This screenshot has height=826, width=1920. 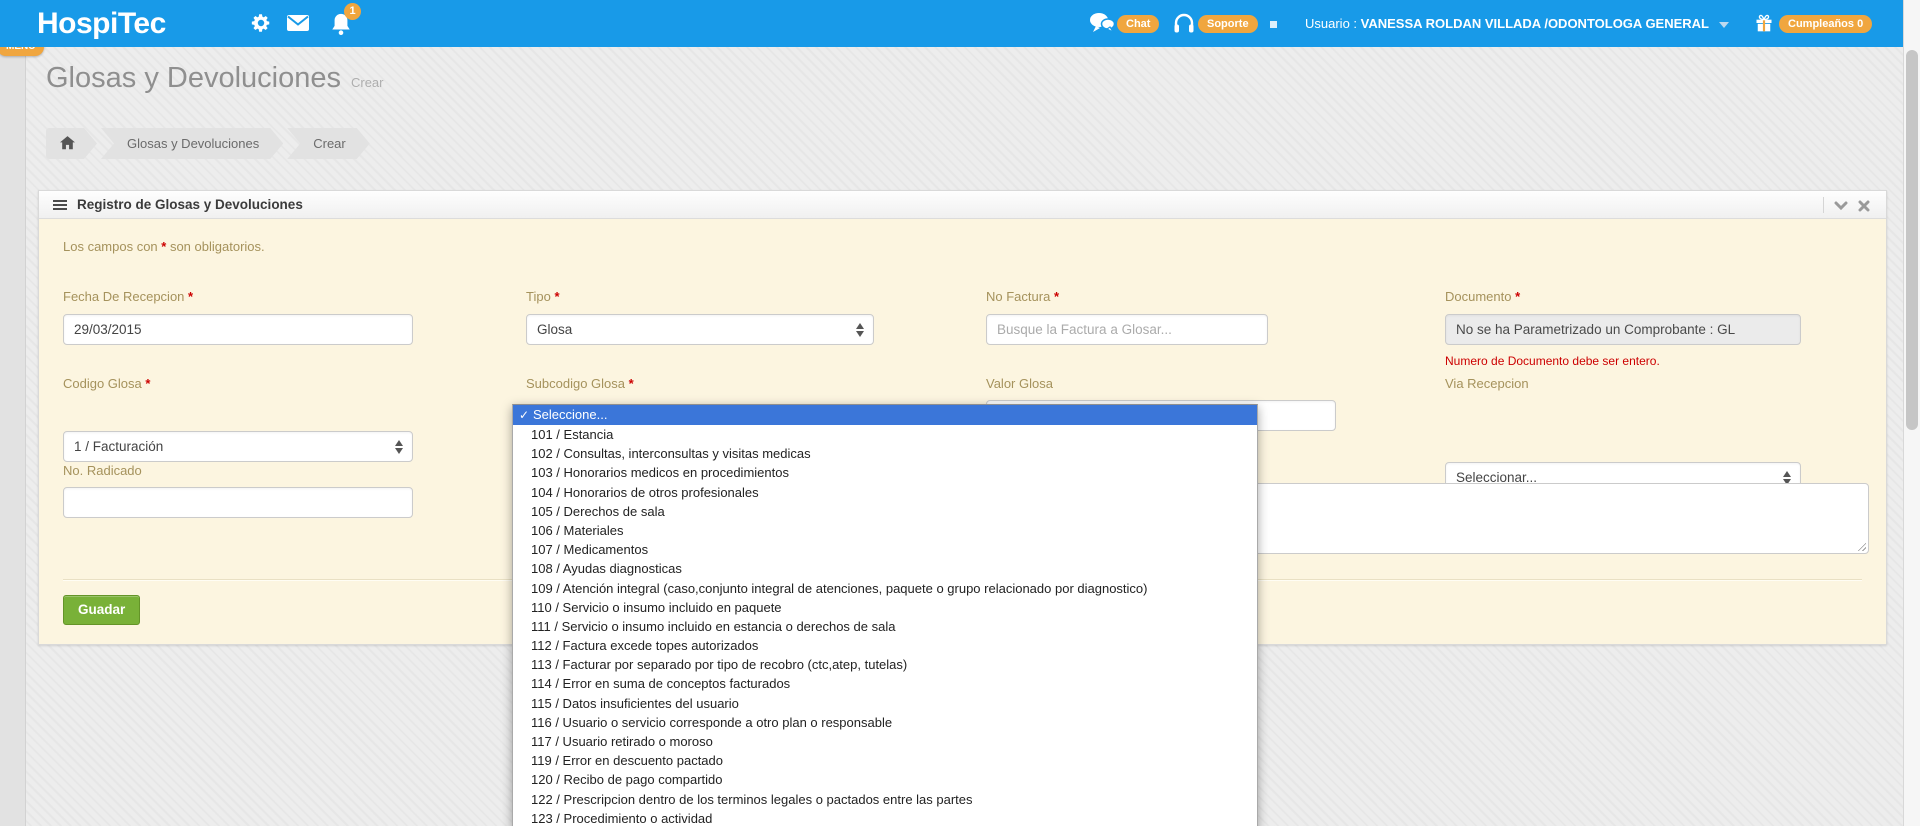 I want to click on close-icon, so click(x=1865, y=205).